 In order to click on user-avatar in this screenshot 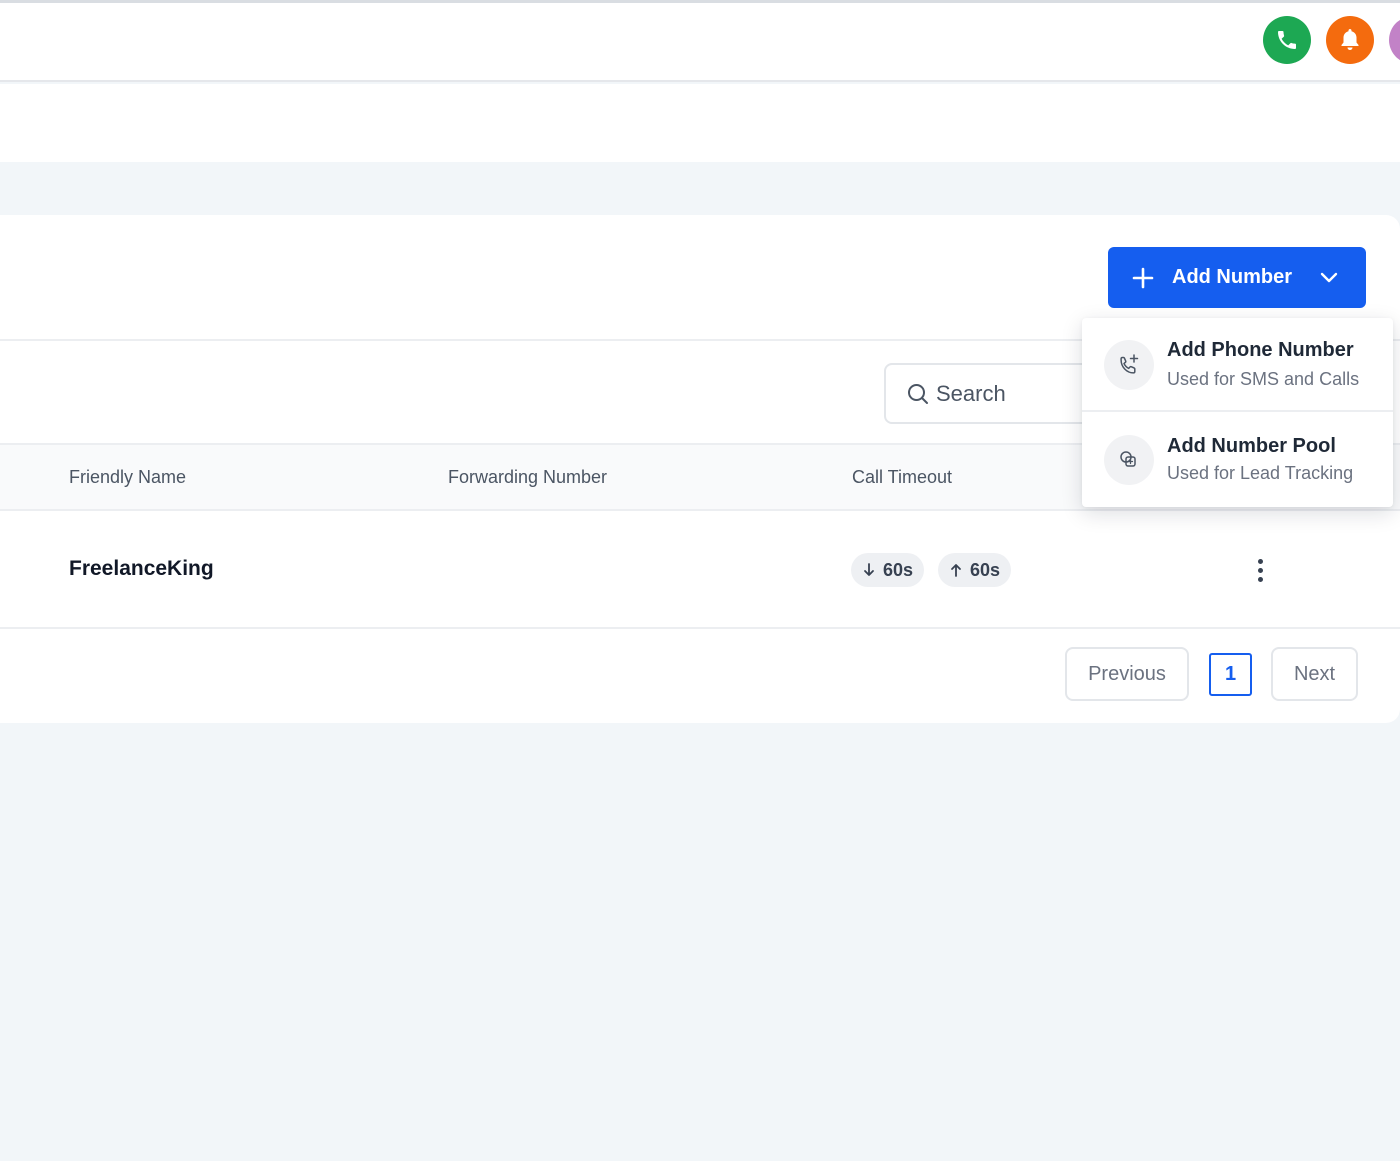, I will do `click(1394, 40)`.